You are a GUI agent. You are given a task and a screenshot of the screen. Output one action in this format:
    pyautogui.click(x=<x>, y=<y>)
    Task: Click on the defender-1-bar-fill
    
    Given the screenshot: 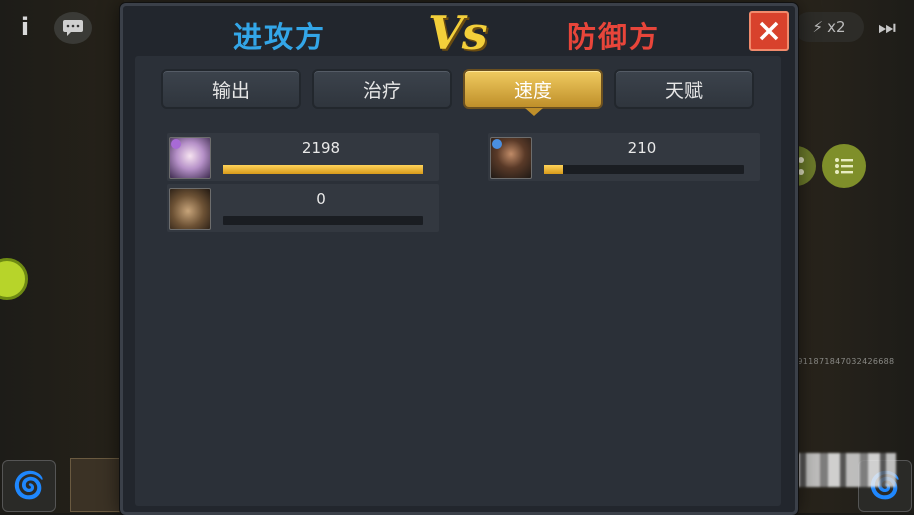 What is the action you would take?
    pyautogui.click(x=554, y=169)
    